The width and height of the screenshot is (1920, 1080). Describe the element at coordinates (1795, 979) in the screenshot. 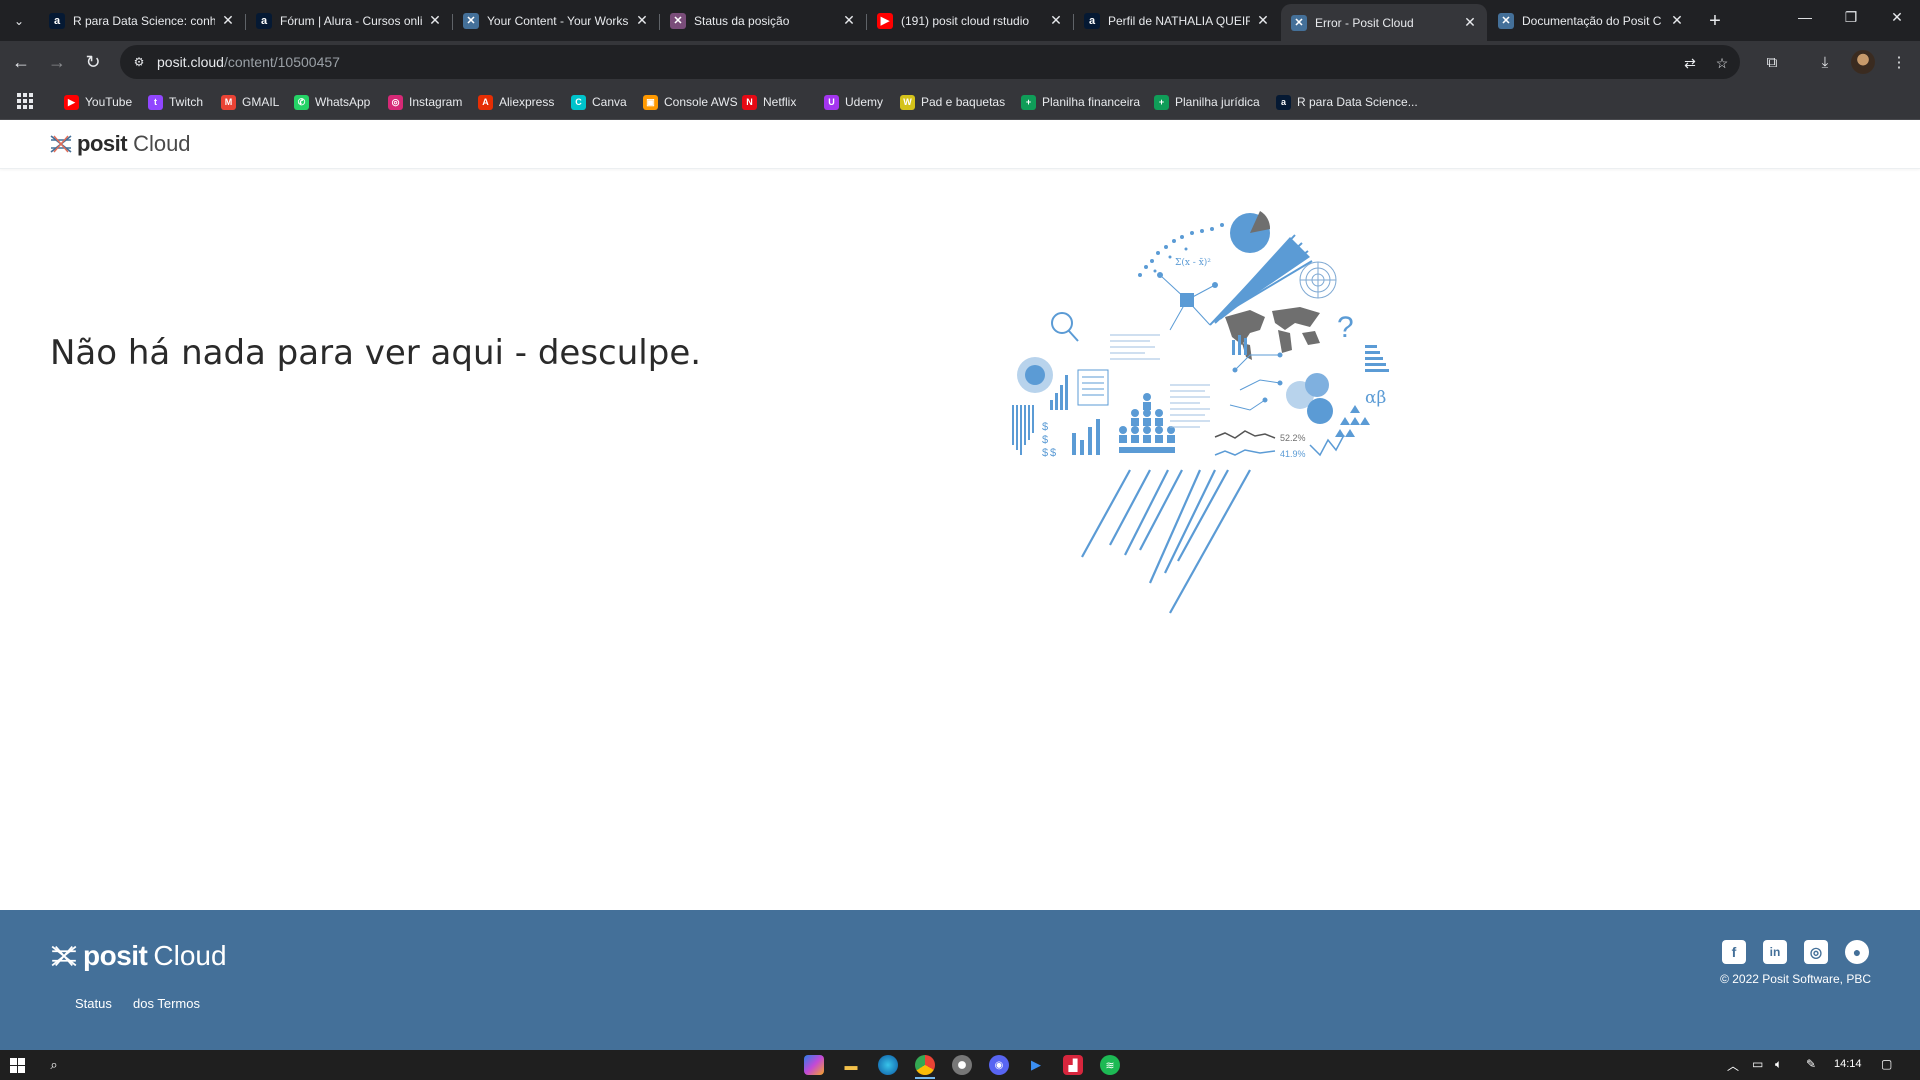

I see `copyright-text: © 2022 Posit Software, PBC` at that location.